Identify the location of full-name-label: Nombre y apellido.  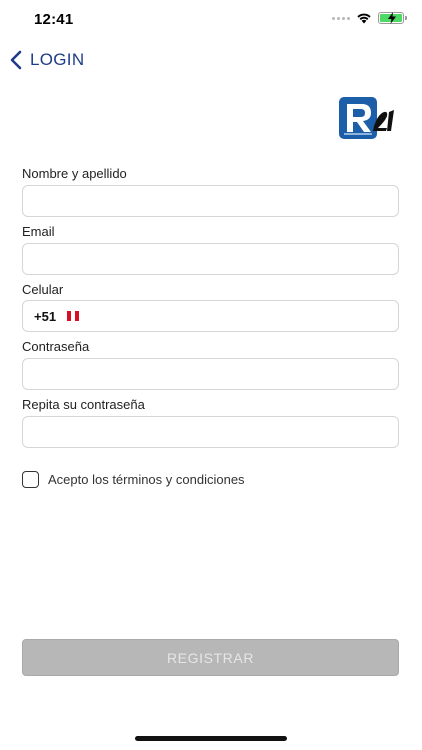
(74, 173).